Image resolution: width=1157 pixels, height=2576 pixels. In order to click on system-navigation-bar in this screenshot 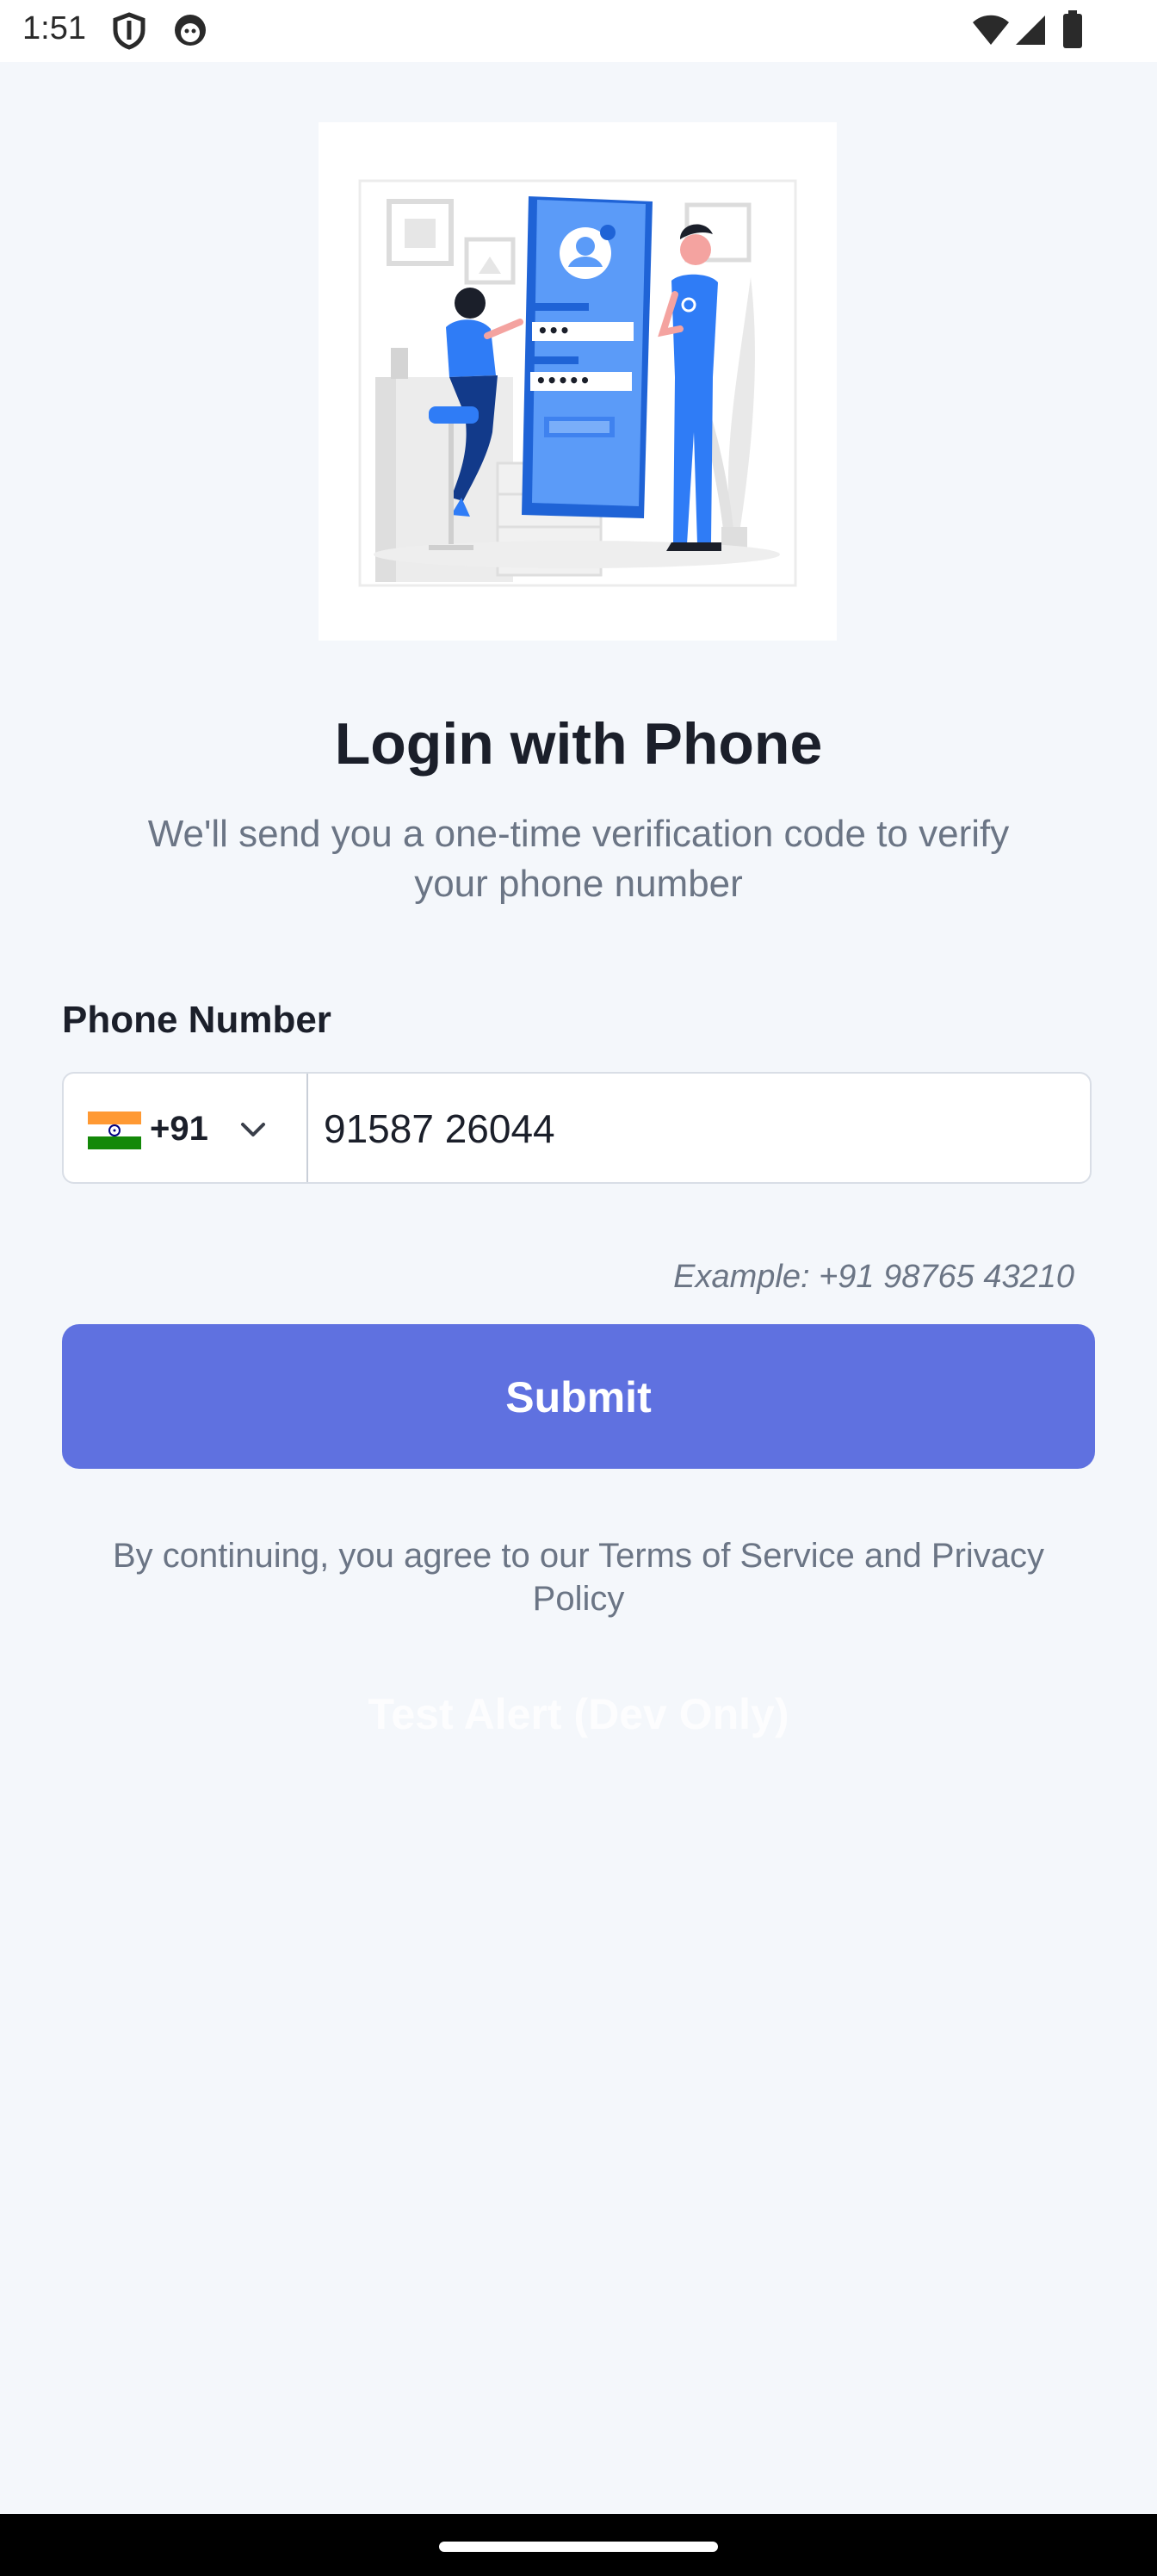, I will do `click(579, 2545)`.